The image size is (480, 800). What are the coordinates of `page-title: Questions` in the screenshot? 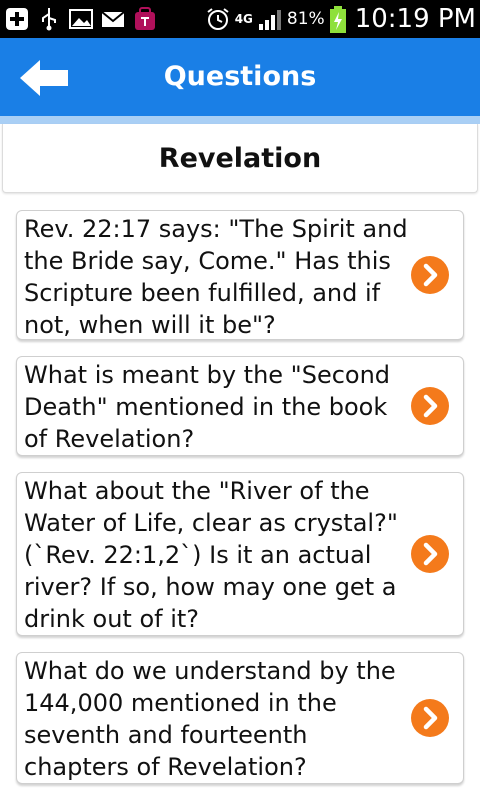 It's located at (240, 76).